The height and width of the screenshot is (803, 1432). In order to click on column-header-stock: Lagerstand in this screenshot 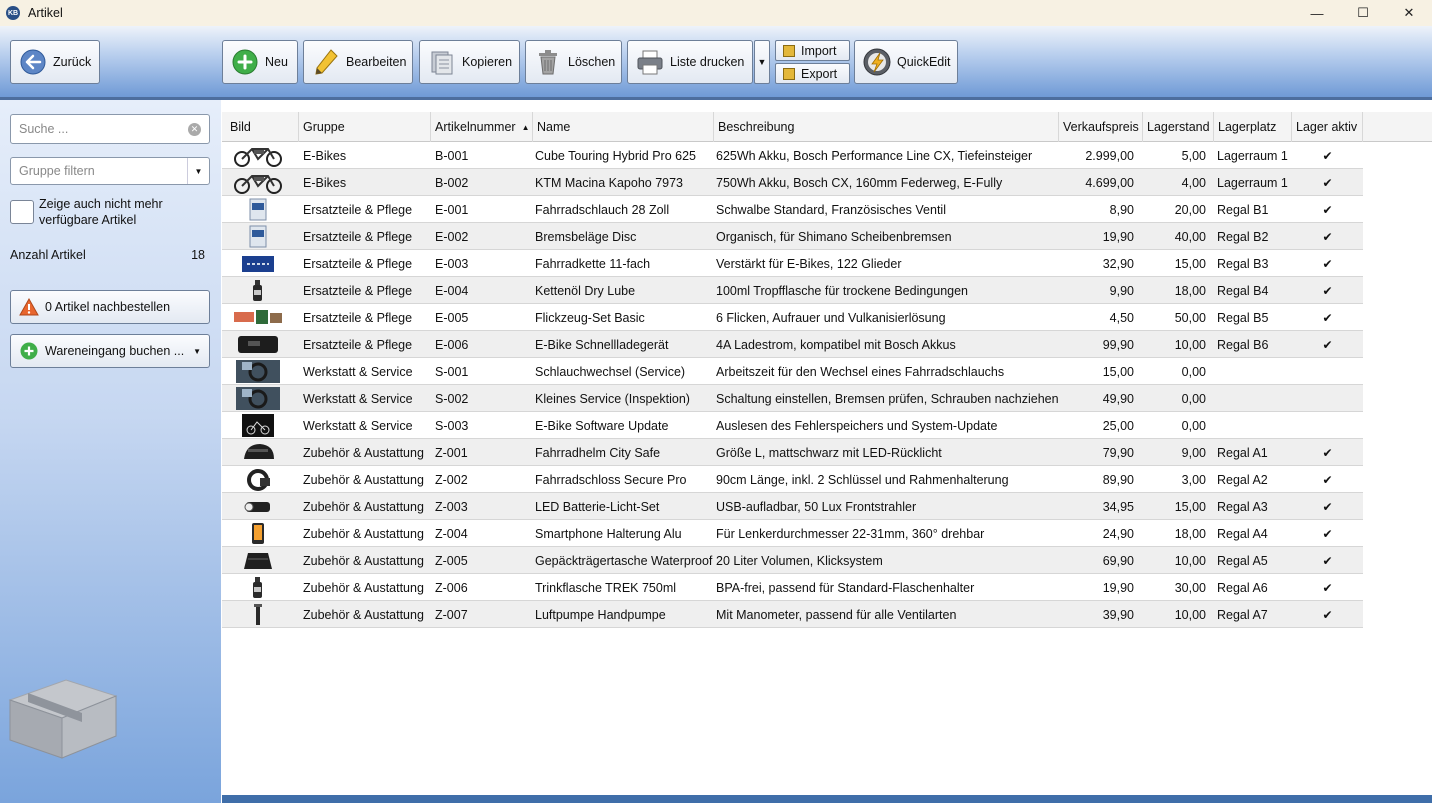, I will do `click(1178, 127)`.